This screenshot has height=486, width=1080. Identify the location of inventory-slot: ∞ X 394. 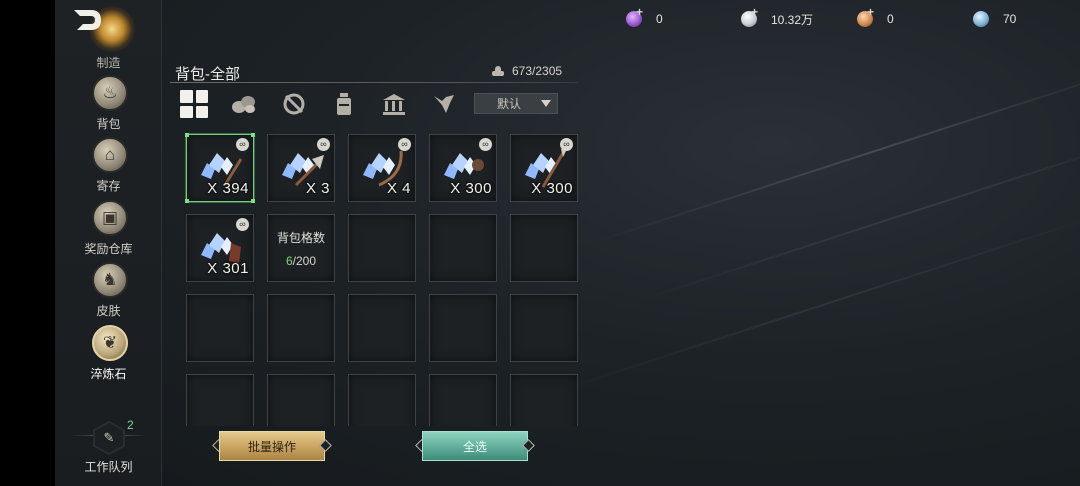
(220, 168).